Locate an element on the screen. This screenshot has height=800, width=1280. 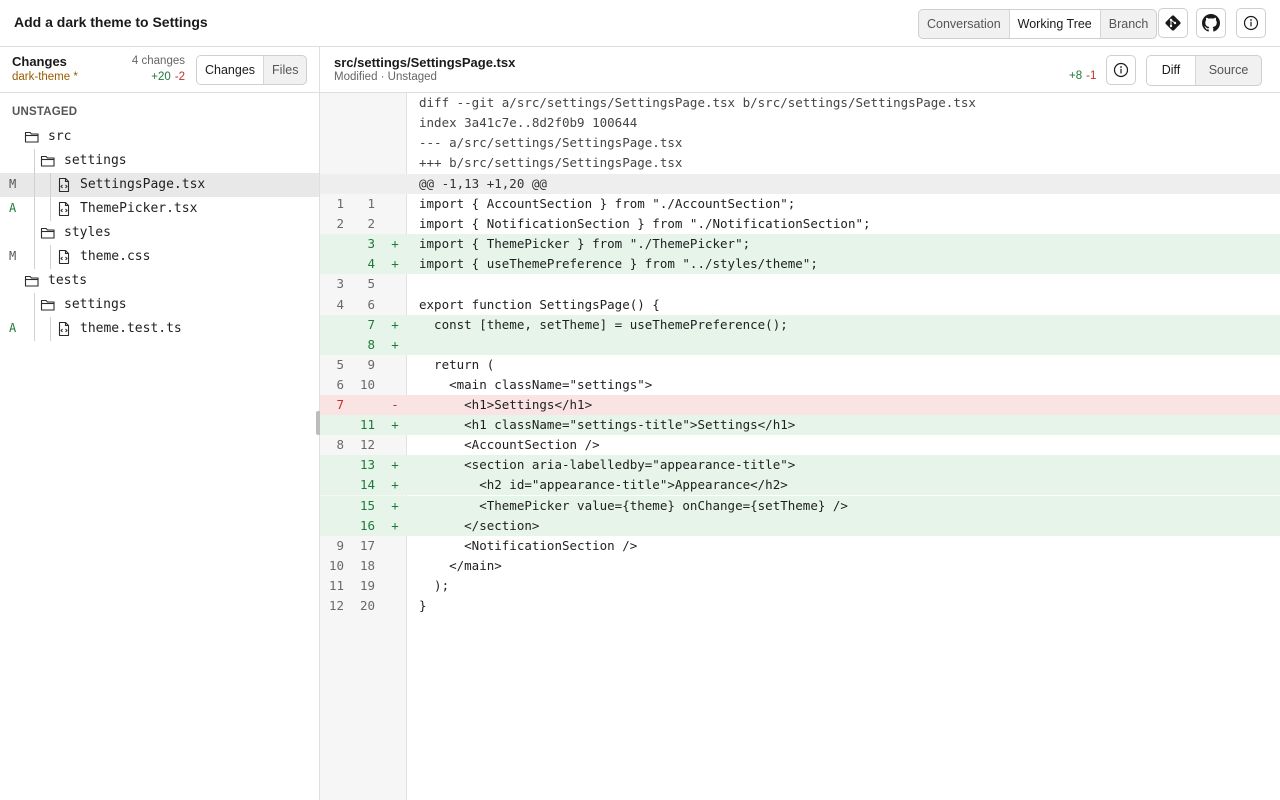
change-stats: +20 -2 is located at coordinates (168, 77).